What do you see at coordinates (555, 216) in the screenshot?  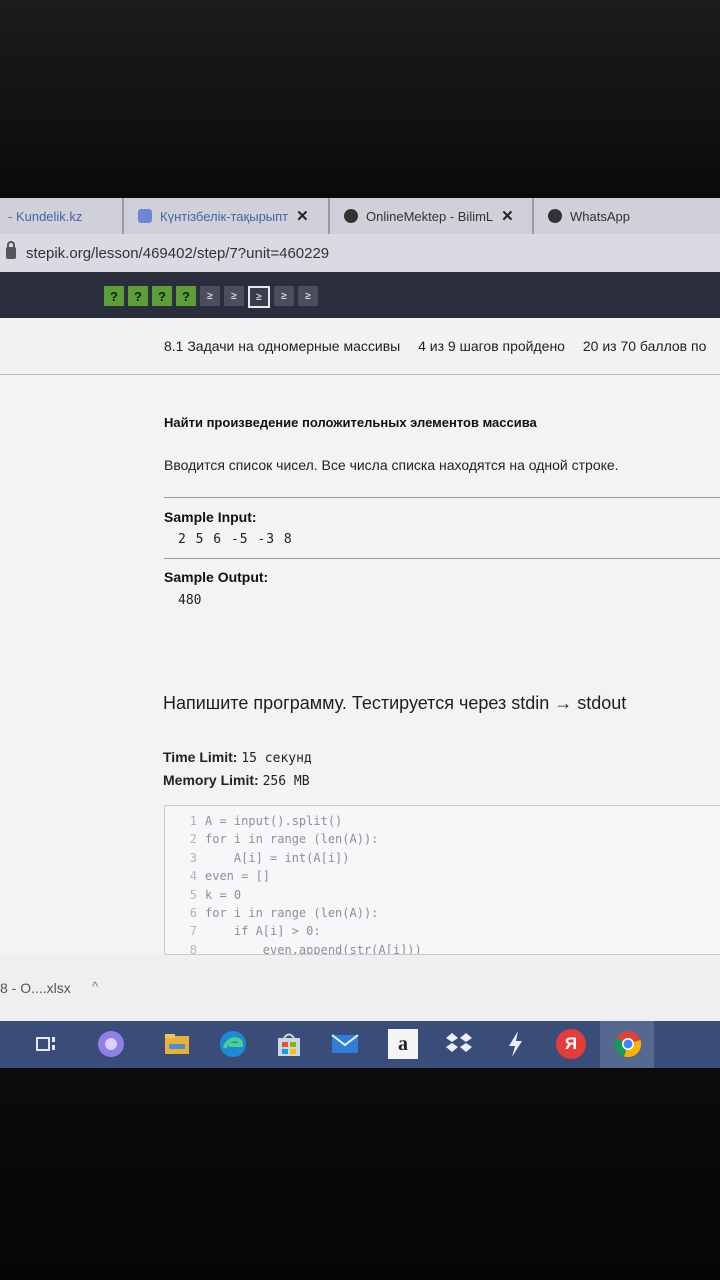 I see `whatsapp-icon` at bounding box center [555, 216].